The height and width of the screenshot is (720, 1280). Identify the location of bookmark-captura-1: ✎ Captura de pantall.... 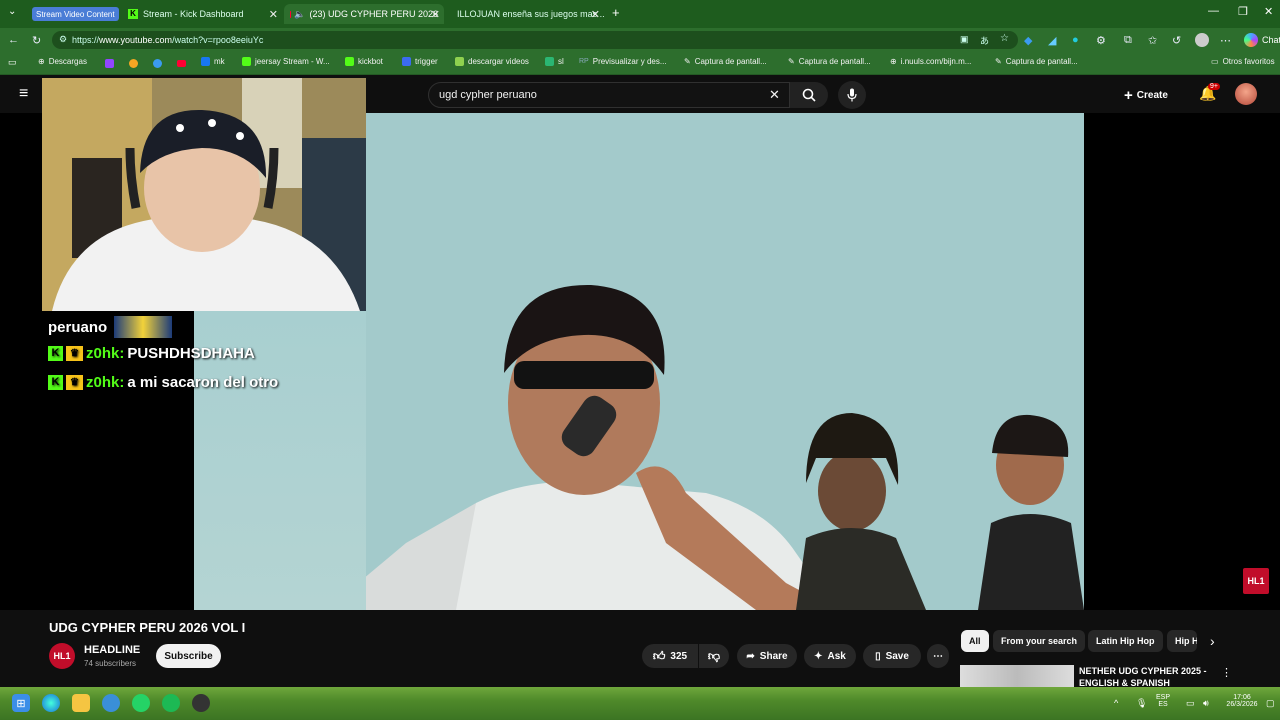
(725, 61).